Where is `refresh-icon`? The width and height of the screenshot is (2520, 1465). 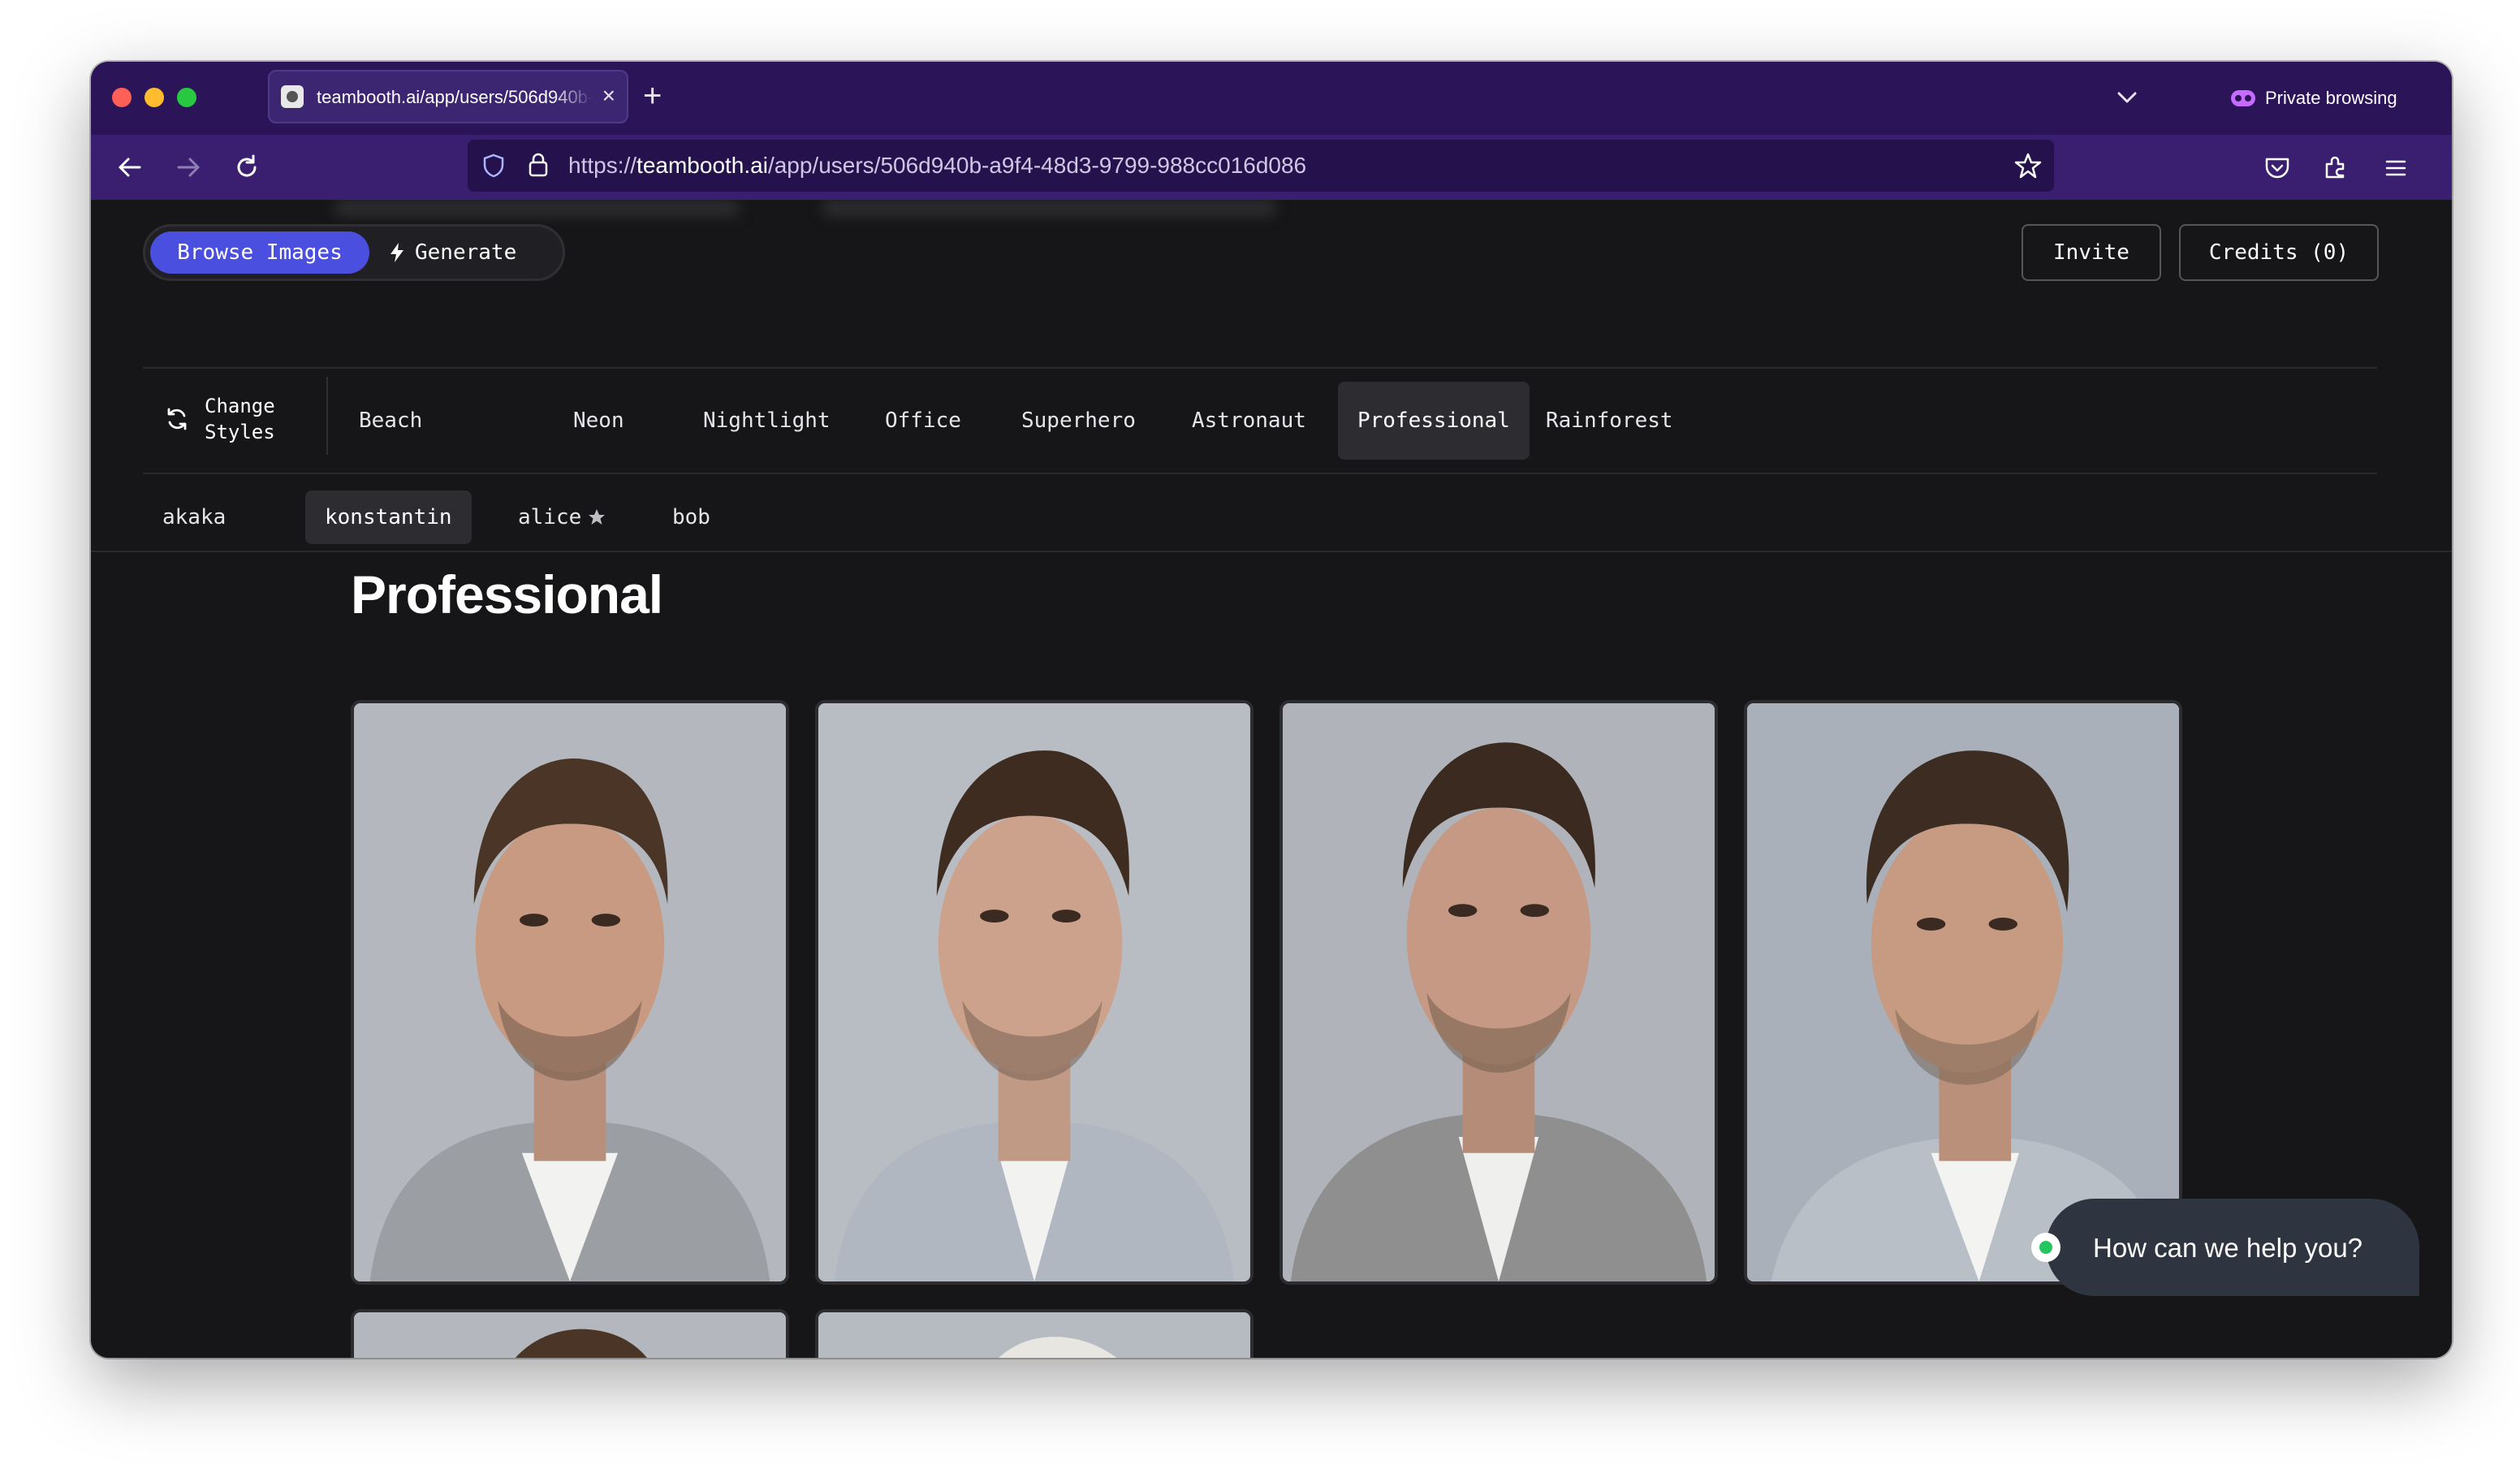 refresh-icon is located at coordinates (177, 419).